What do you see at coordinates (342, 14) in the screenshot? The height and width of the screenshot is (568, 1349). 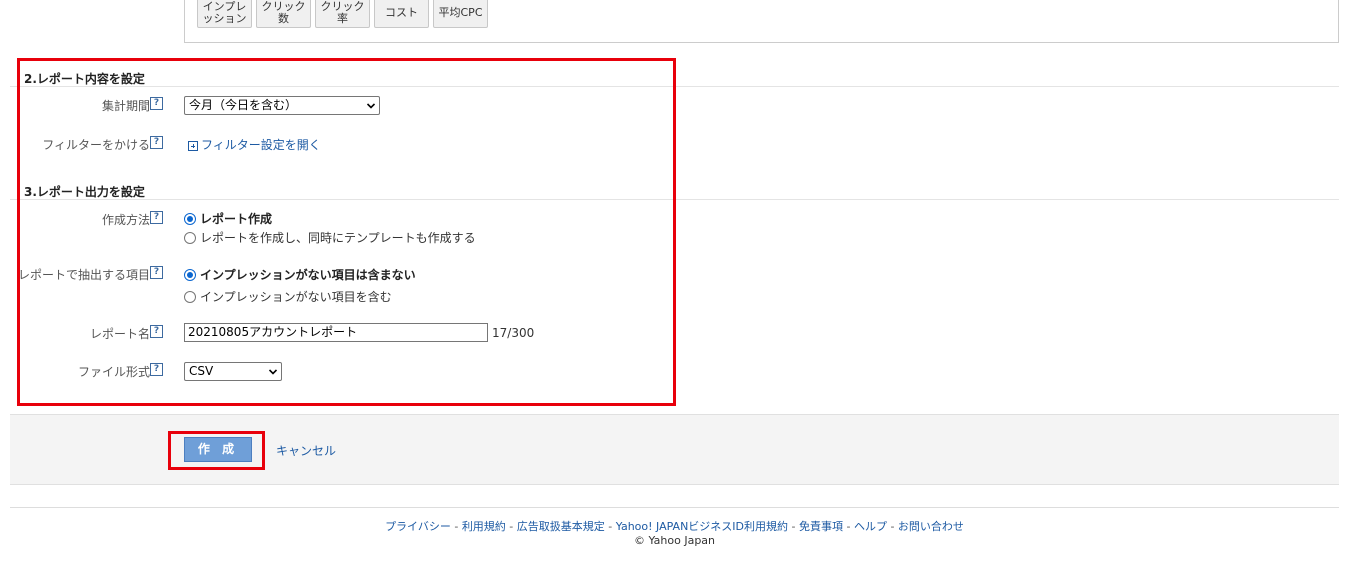 I see `column-chip-ctr: クリック 率` at bounding box center [342, 14].